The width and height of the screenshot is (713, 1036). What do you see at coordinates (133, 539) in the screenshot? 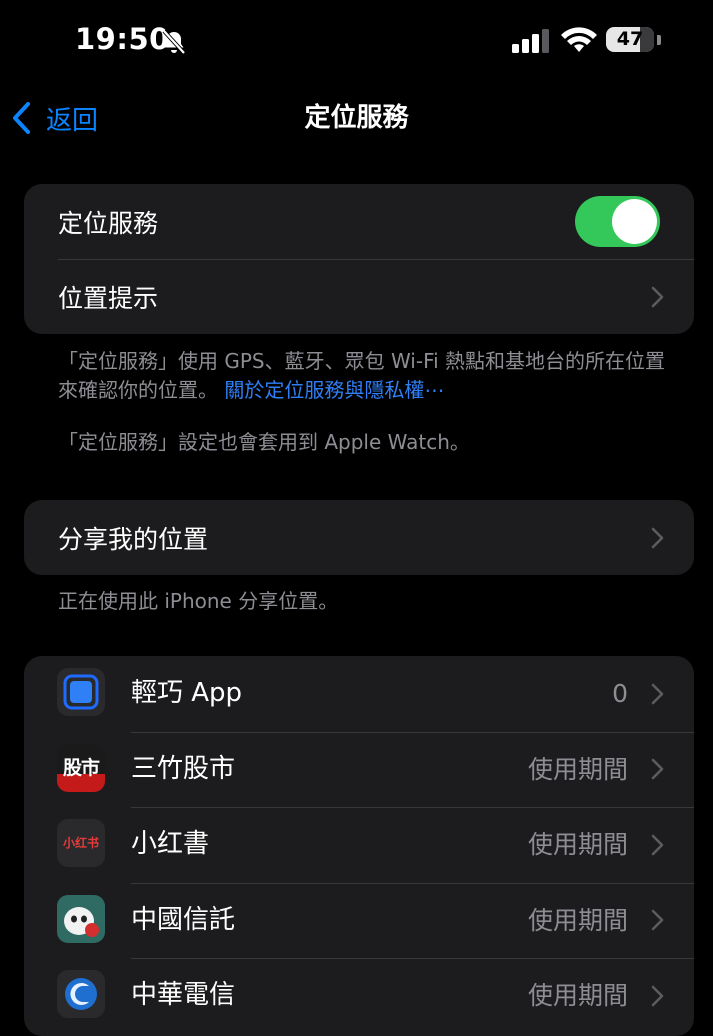
I see `share-my-location-label: 分享我的位置` at bounding box center [133, 539].